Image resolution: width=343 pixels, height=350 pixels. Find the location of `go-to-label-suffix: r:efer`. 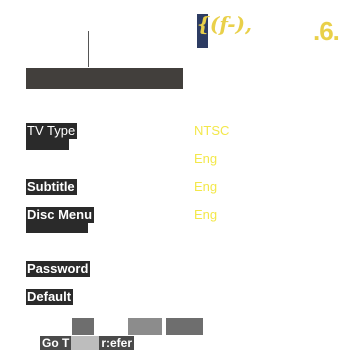

go-to-label-suffix: r:efer is located at coordinates (117, 343).